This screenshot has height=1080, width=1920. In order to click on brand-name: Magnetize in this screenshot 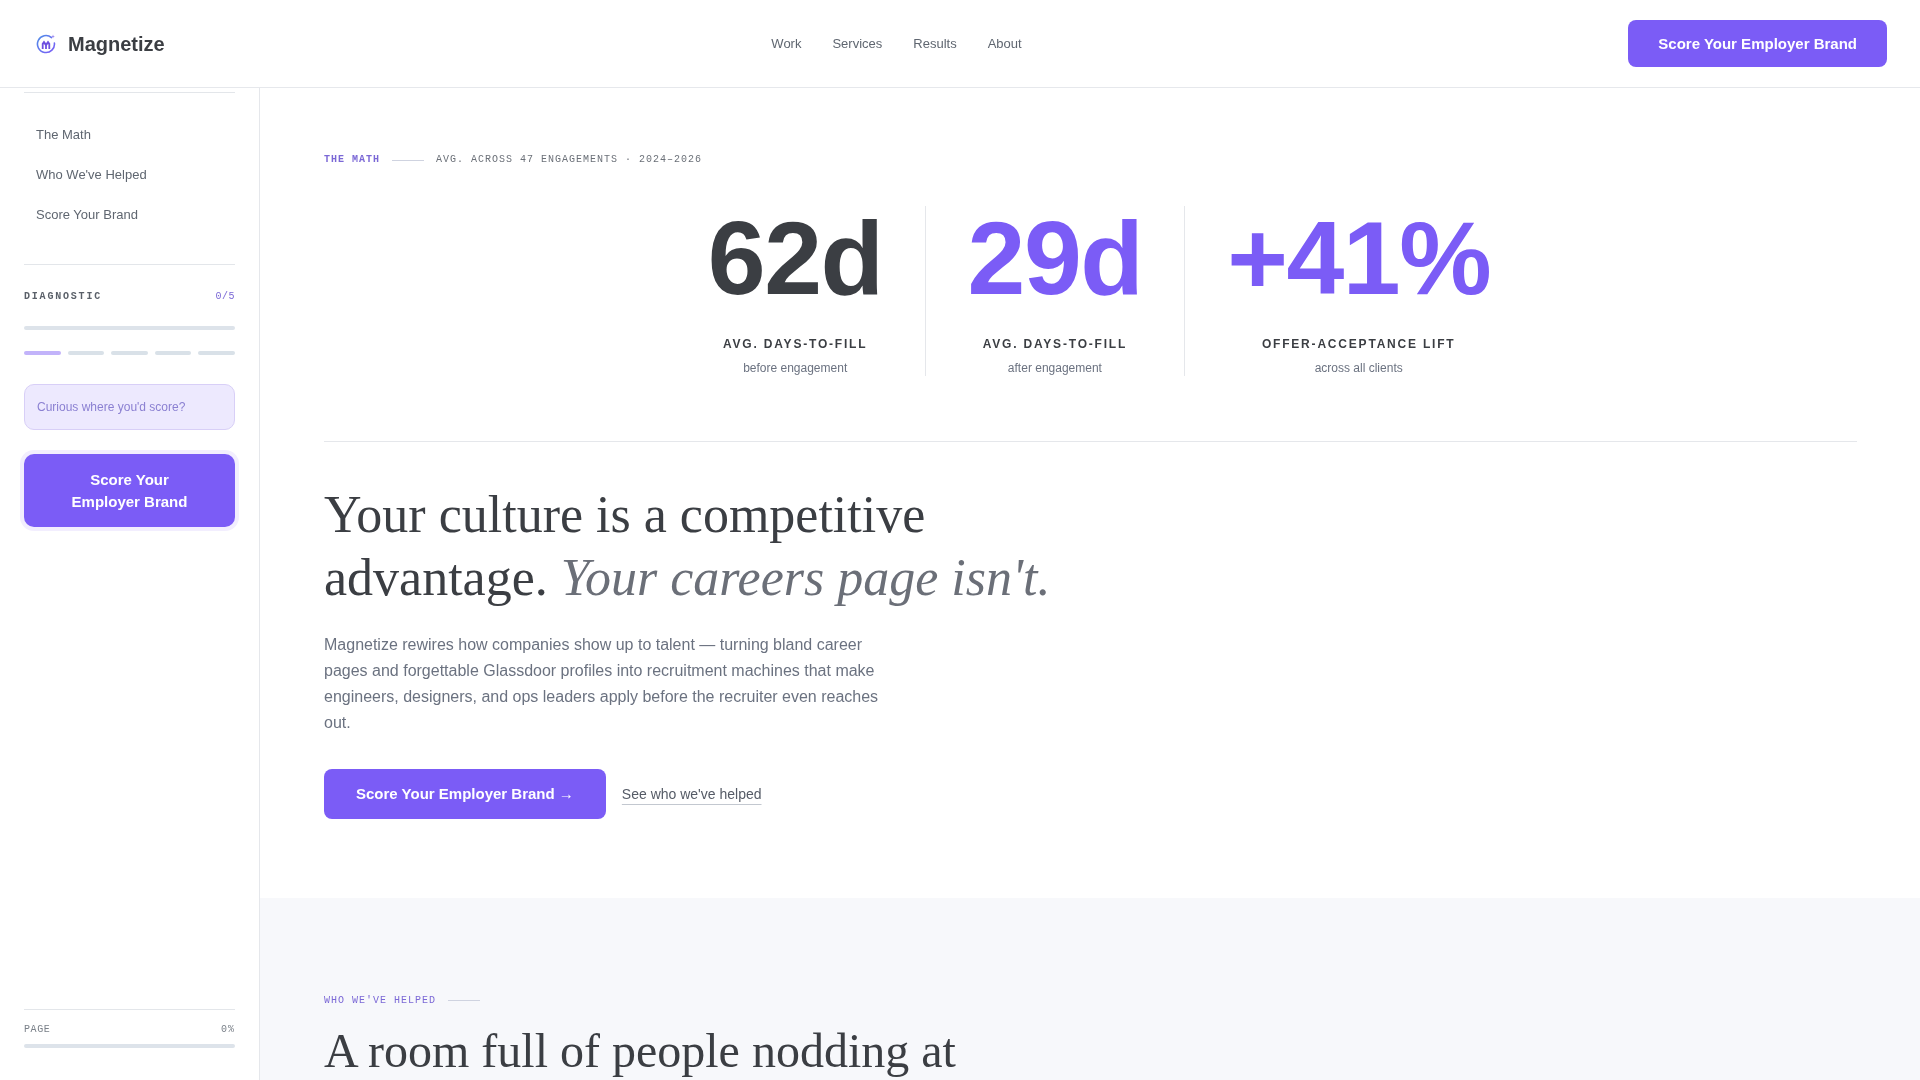, I will do `click(116, 43)`.